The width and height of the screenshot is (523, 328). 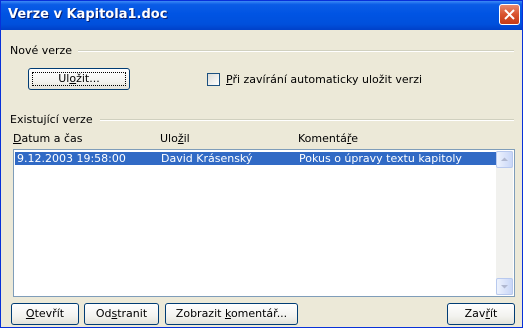 What do you see at coordinates (51, 119) in the screenshot?
I see `existing-versions-group-label: Existující verze` at bounding box center [51, 119].